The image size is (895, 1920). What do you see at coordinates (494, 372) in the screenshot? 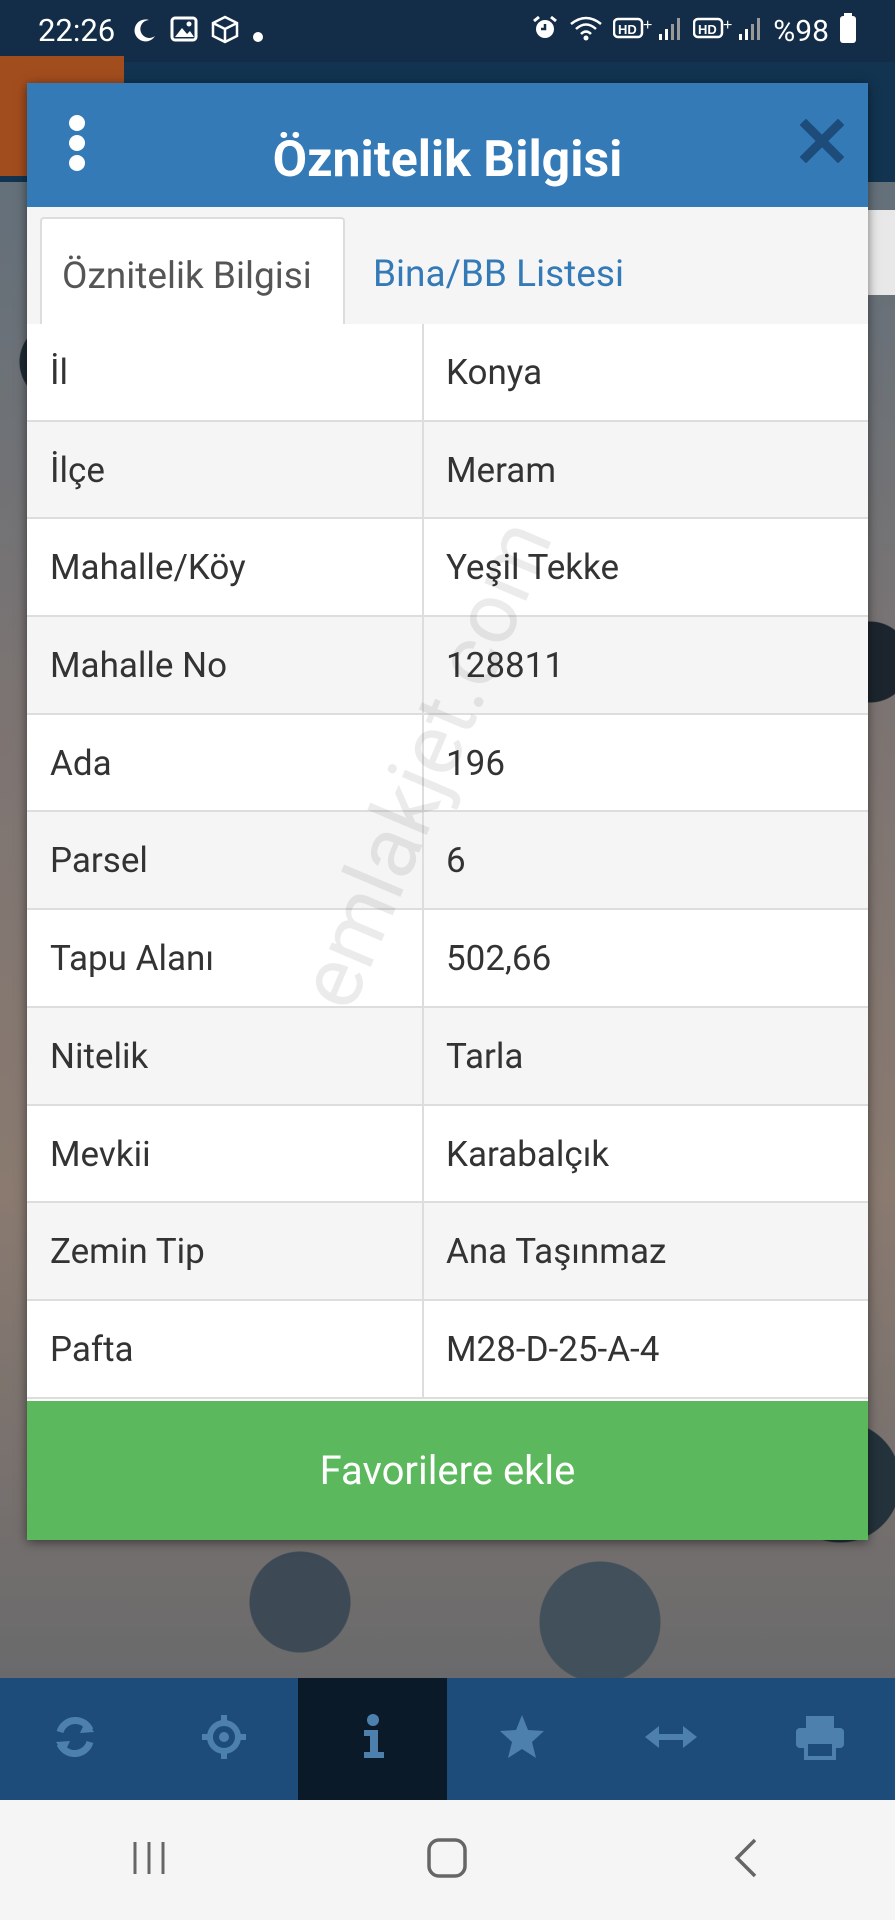
I see `row-value: Konya` at bounding box center [494, 372].